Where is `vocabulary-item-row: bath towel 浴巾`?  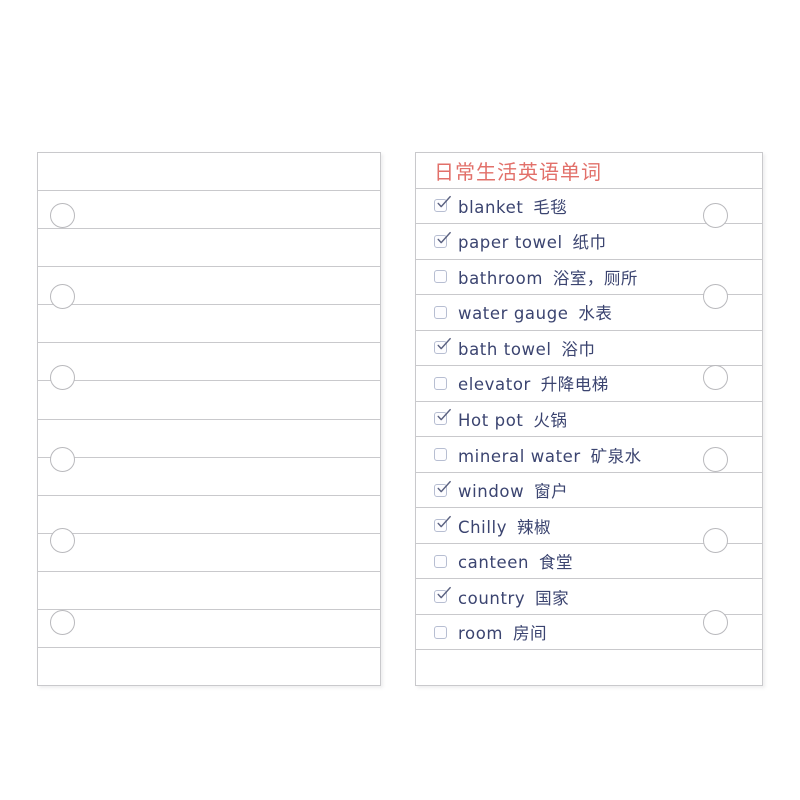
vocabulary-item-row: bath towel 浴巾 is located at coordinates (589, 349).